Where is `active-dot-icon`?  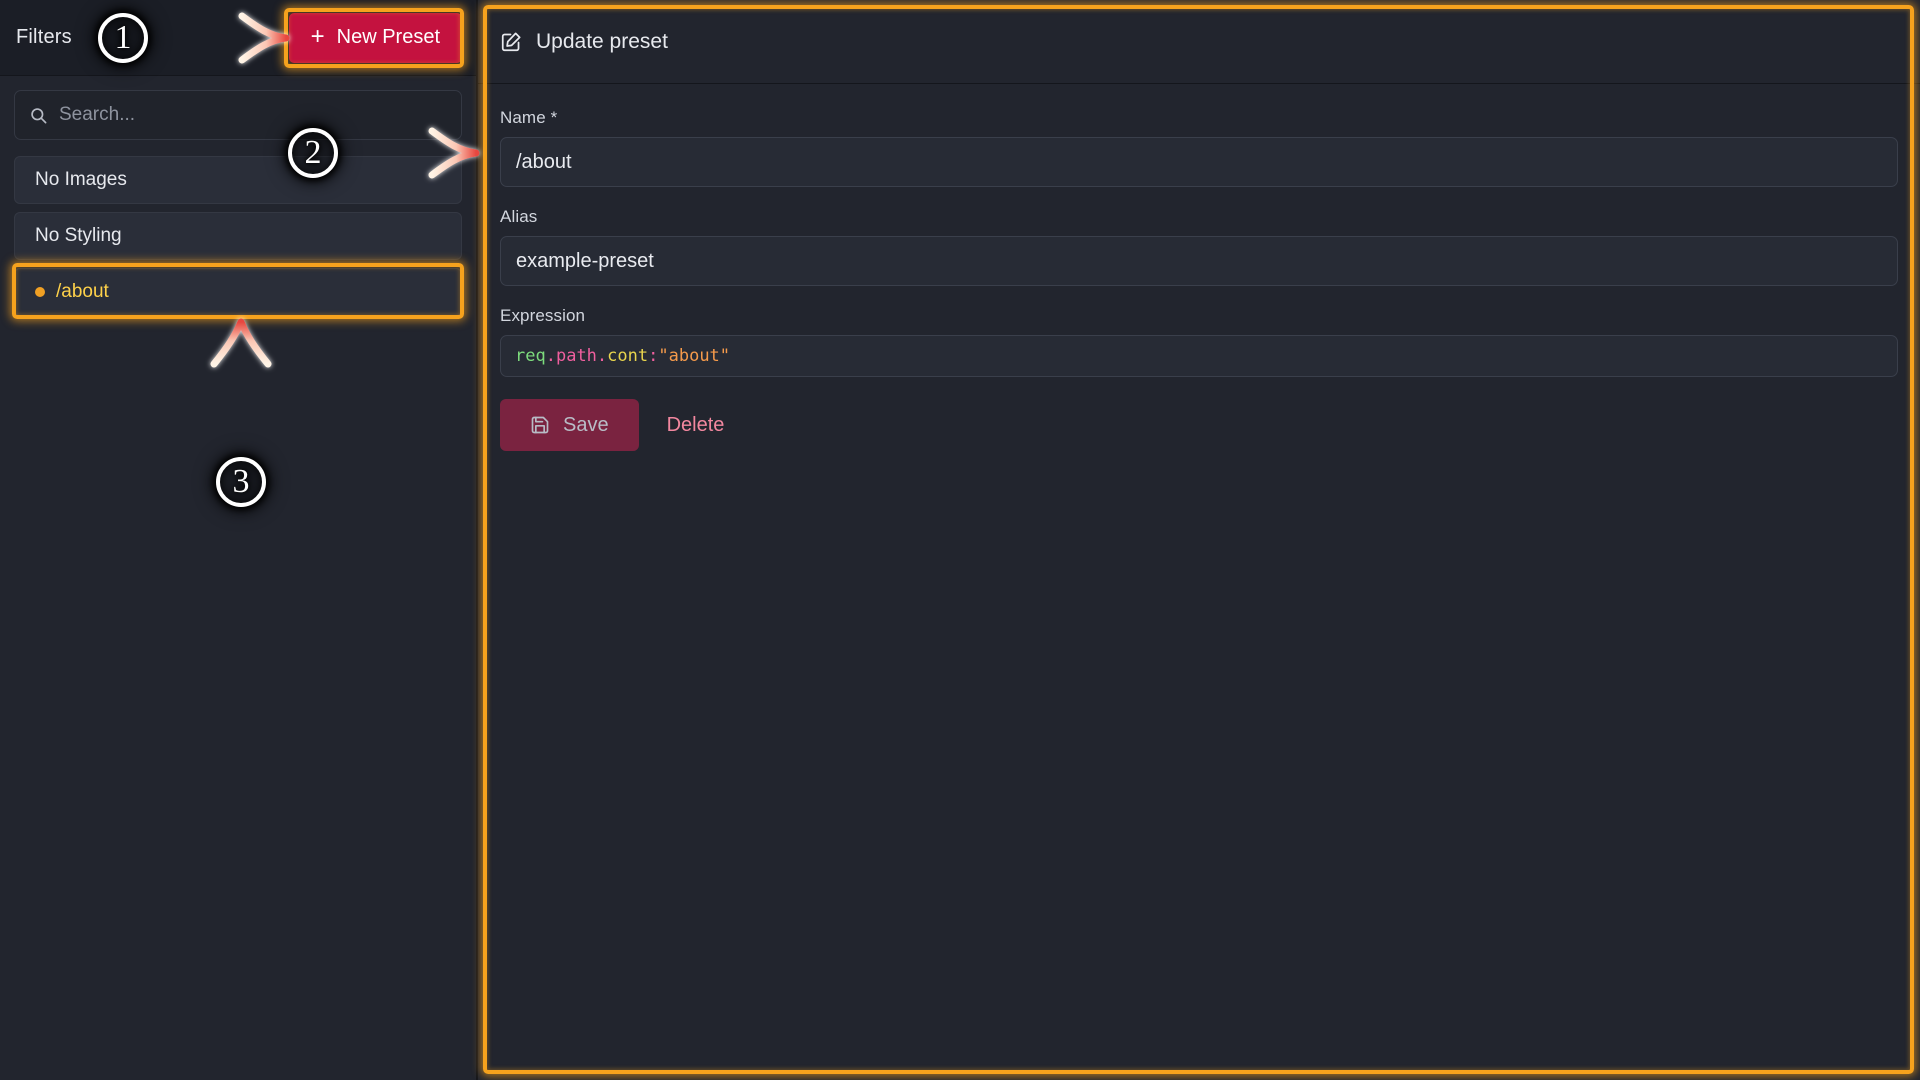 active-dot-icon is located at coordinates (40, 292).